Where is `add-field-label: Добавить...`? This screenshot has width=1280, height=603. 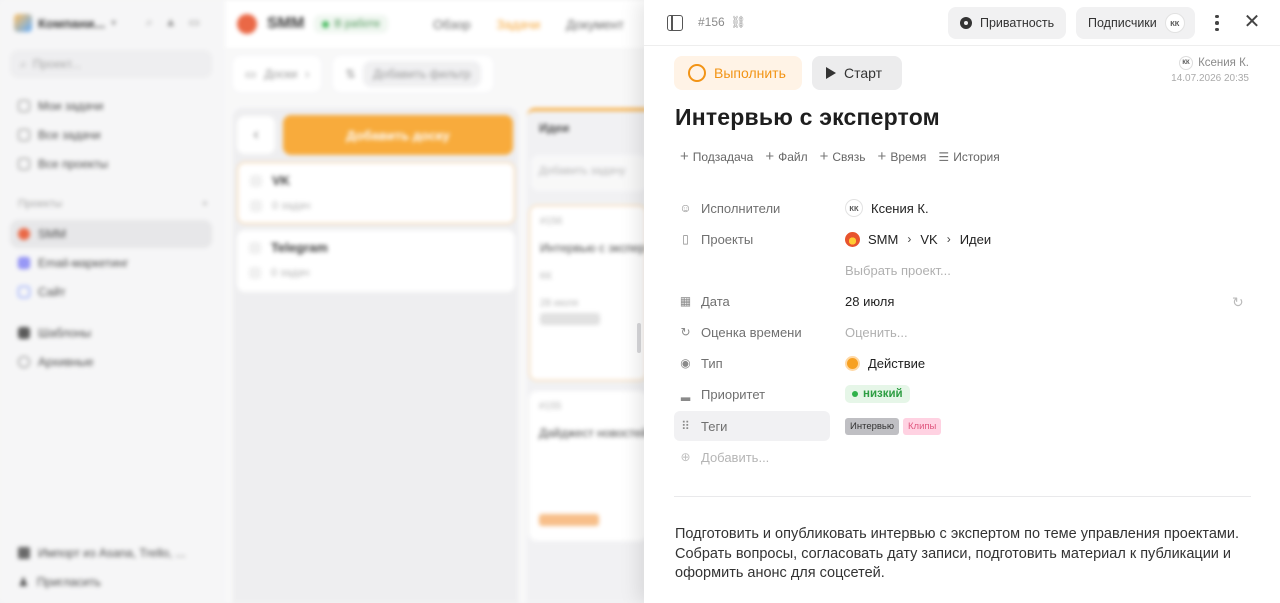 add-field-label: Добавить... is located at coordinates (735, 457).